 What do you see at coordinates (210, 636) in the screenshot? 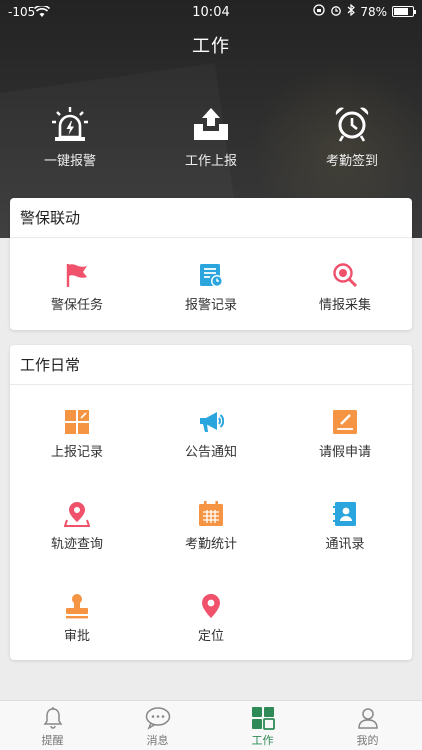
I see `location-label: 定位` at bounding box center [210, 636].